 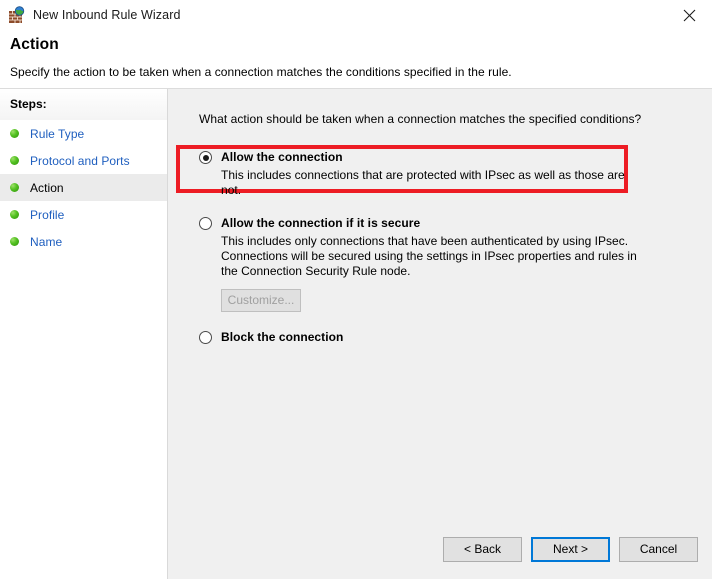 What do you see at coordinates (57, 133) in the screenshot?
I see `sidebar-item-label: Rule Type` at bounding box center [57, 133].